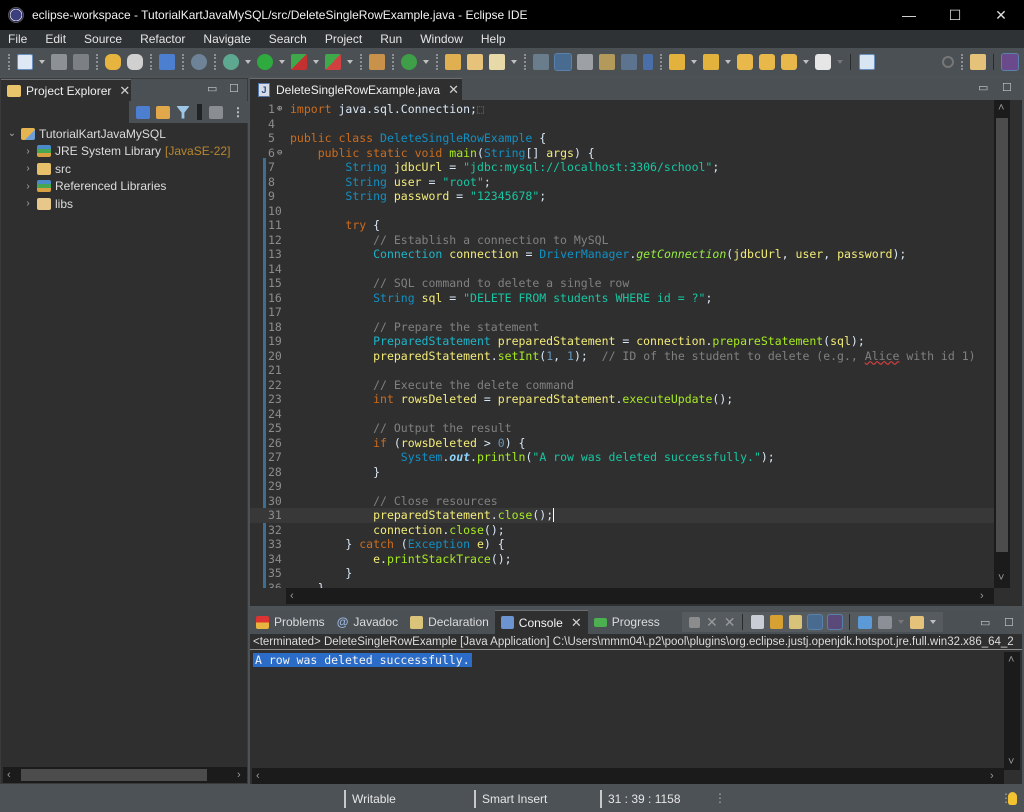 The width and height of the screenshot is (1024, 812). What do you see at coordinates (333, 62) in the screenshot?
I see `external-tools-icon` at bounding box center [333, 62].